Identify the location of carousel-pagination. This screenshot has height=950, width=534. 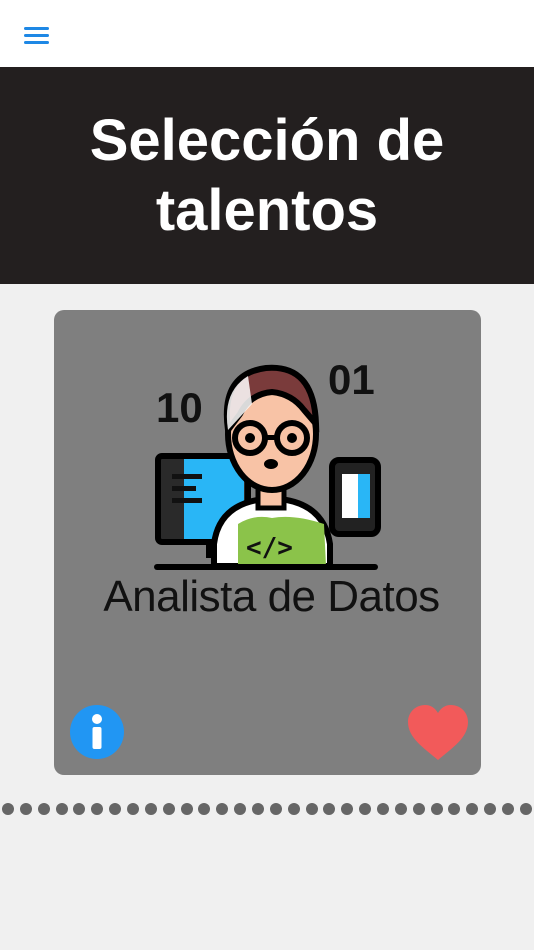
(267, 810).